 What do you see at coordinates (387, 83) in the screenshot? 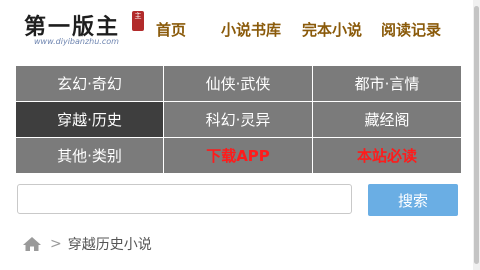
I see `menu-item-urban: 都市·言情` at bounding box center [387, 83].